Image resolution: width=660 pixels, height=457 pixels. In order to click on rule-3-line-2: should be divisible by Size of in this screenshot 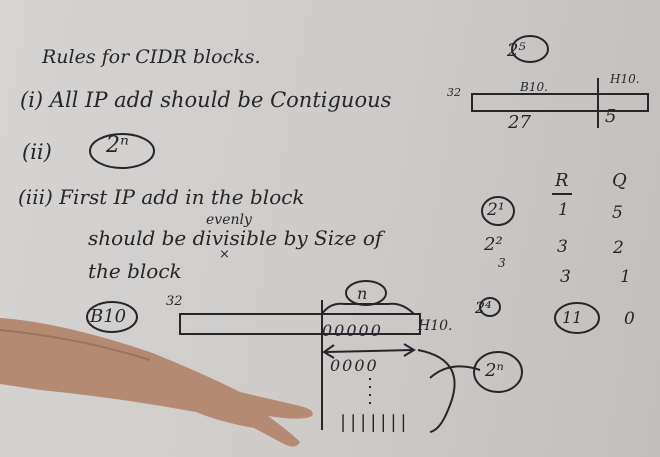, I will do `click(235, 238)`.